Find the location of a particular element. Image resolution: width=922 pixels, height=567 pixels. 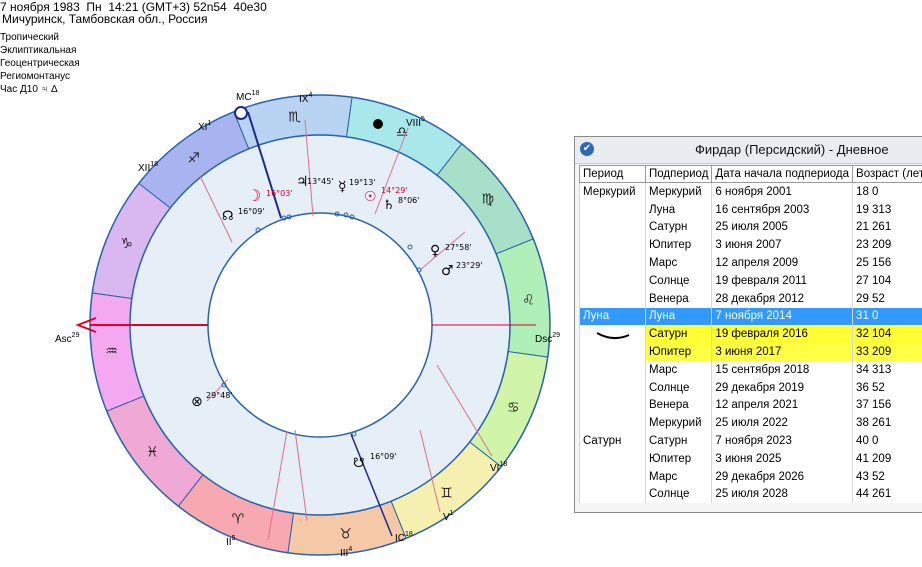

cell-start-date: 29 декабря 2019 is located at coordinates (782, 387).